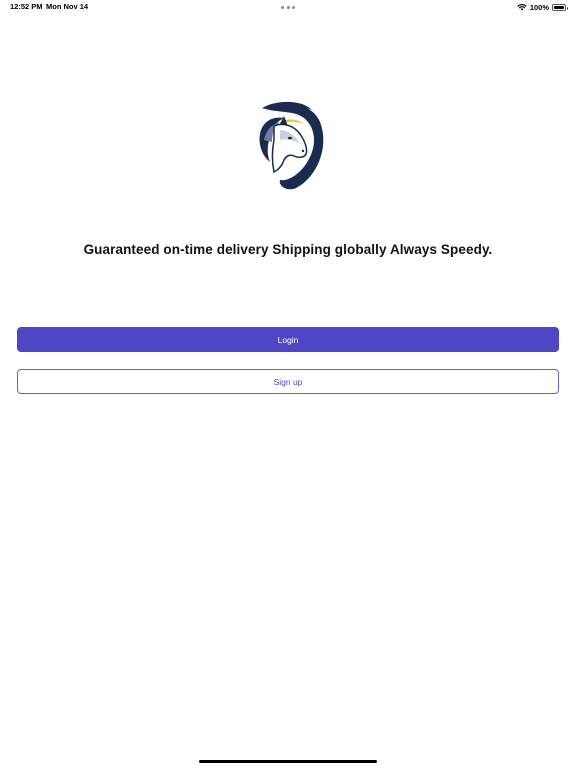  What do you see at coordinates (522, 7) in the screenshot?
I see `wifi-icon` at bounding box center [522, 7].